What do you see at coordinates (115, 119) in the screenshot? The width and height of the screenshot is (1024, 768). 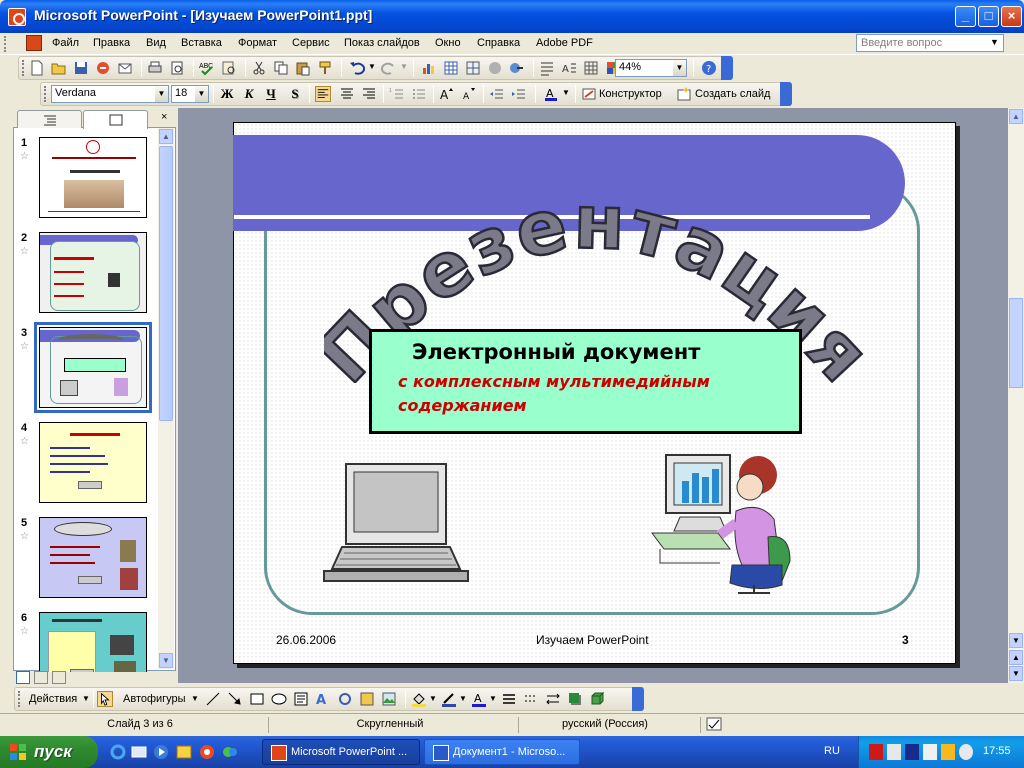 I see `tab-slides` at bounding box center [115, 119].